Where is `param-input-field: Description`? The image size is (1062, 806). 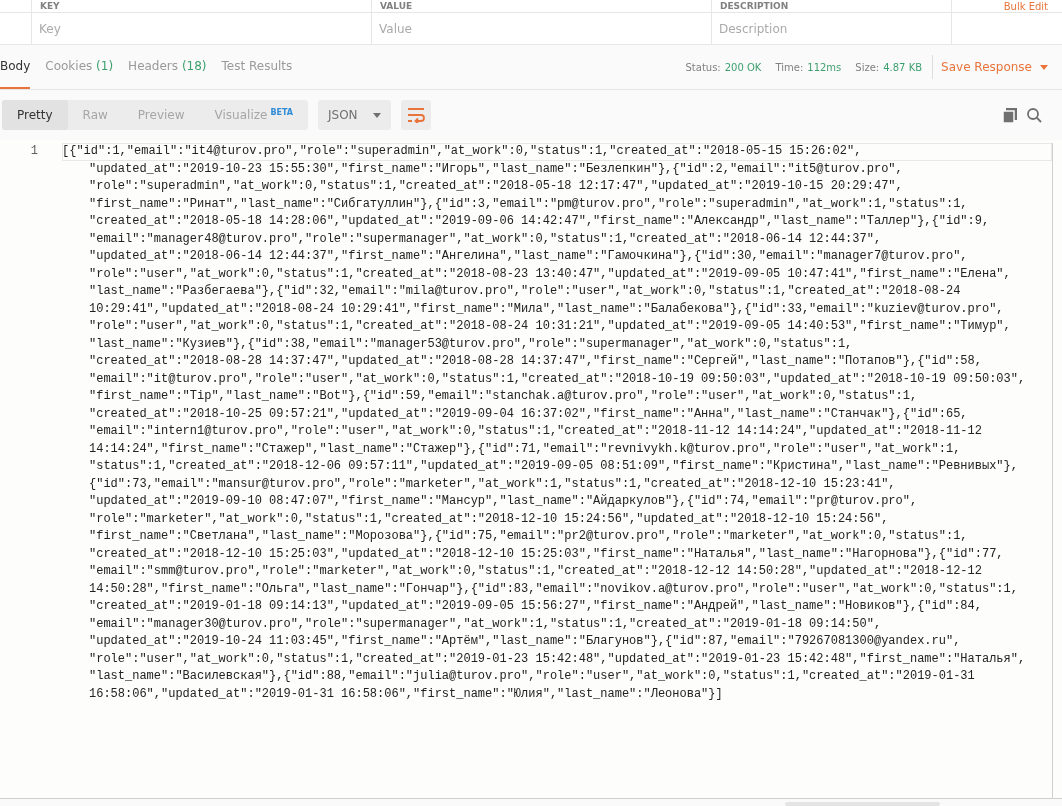 param-input-field: Description is located at coordinates (831, 28).